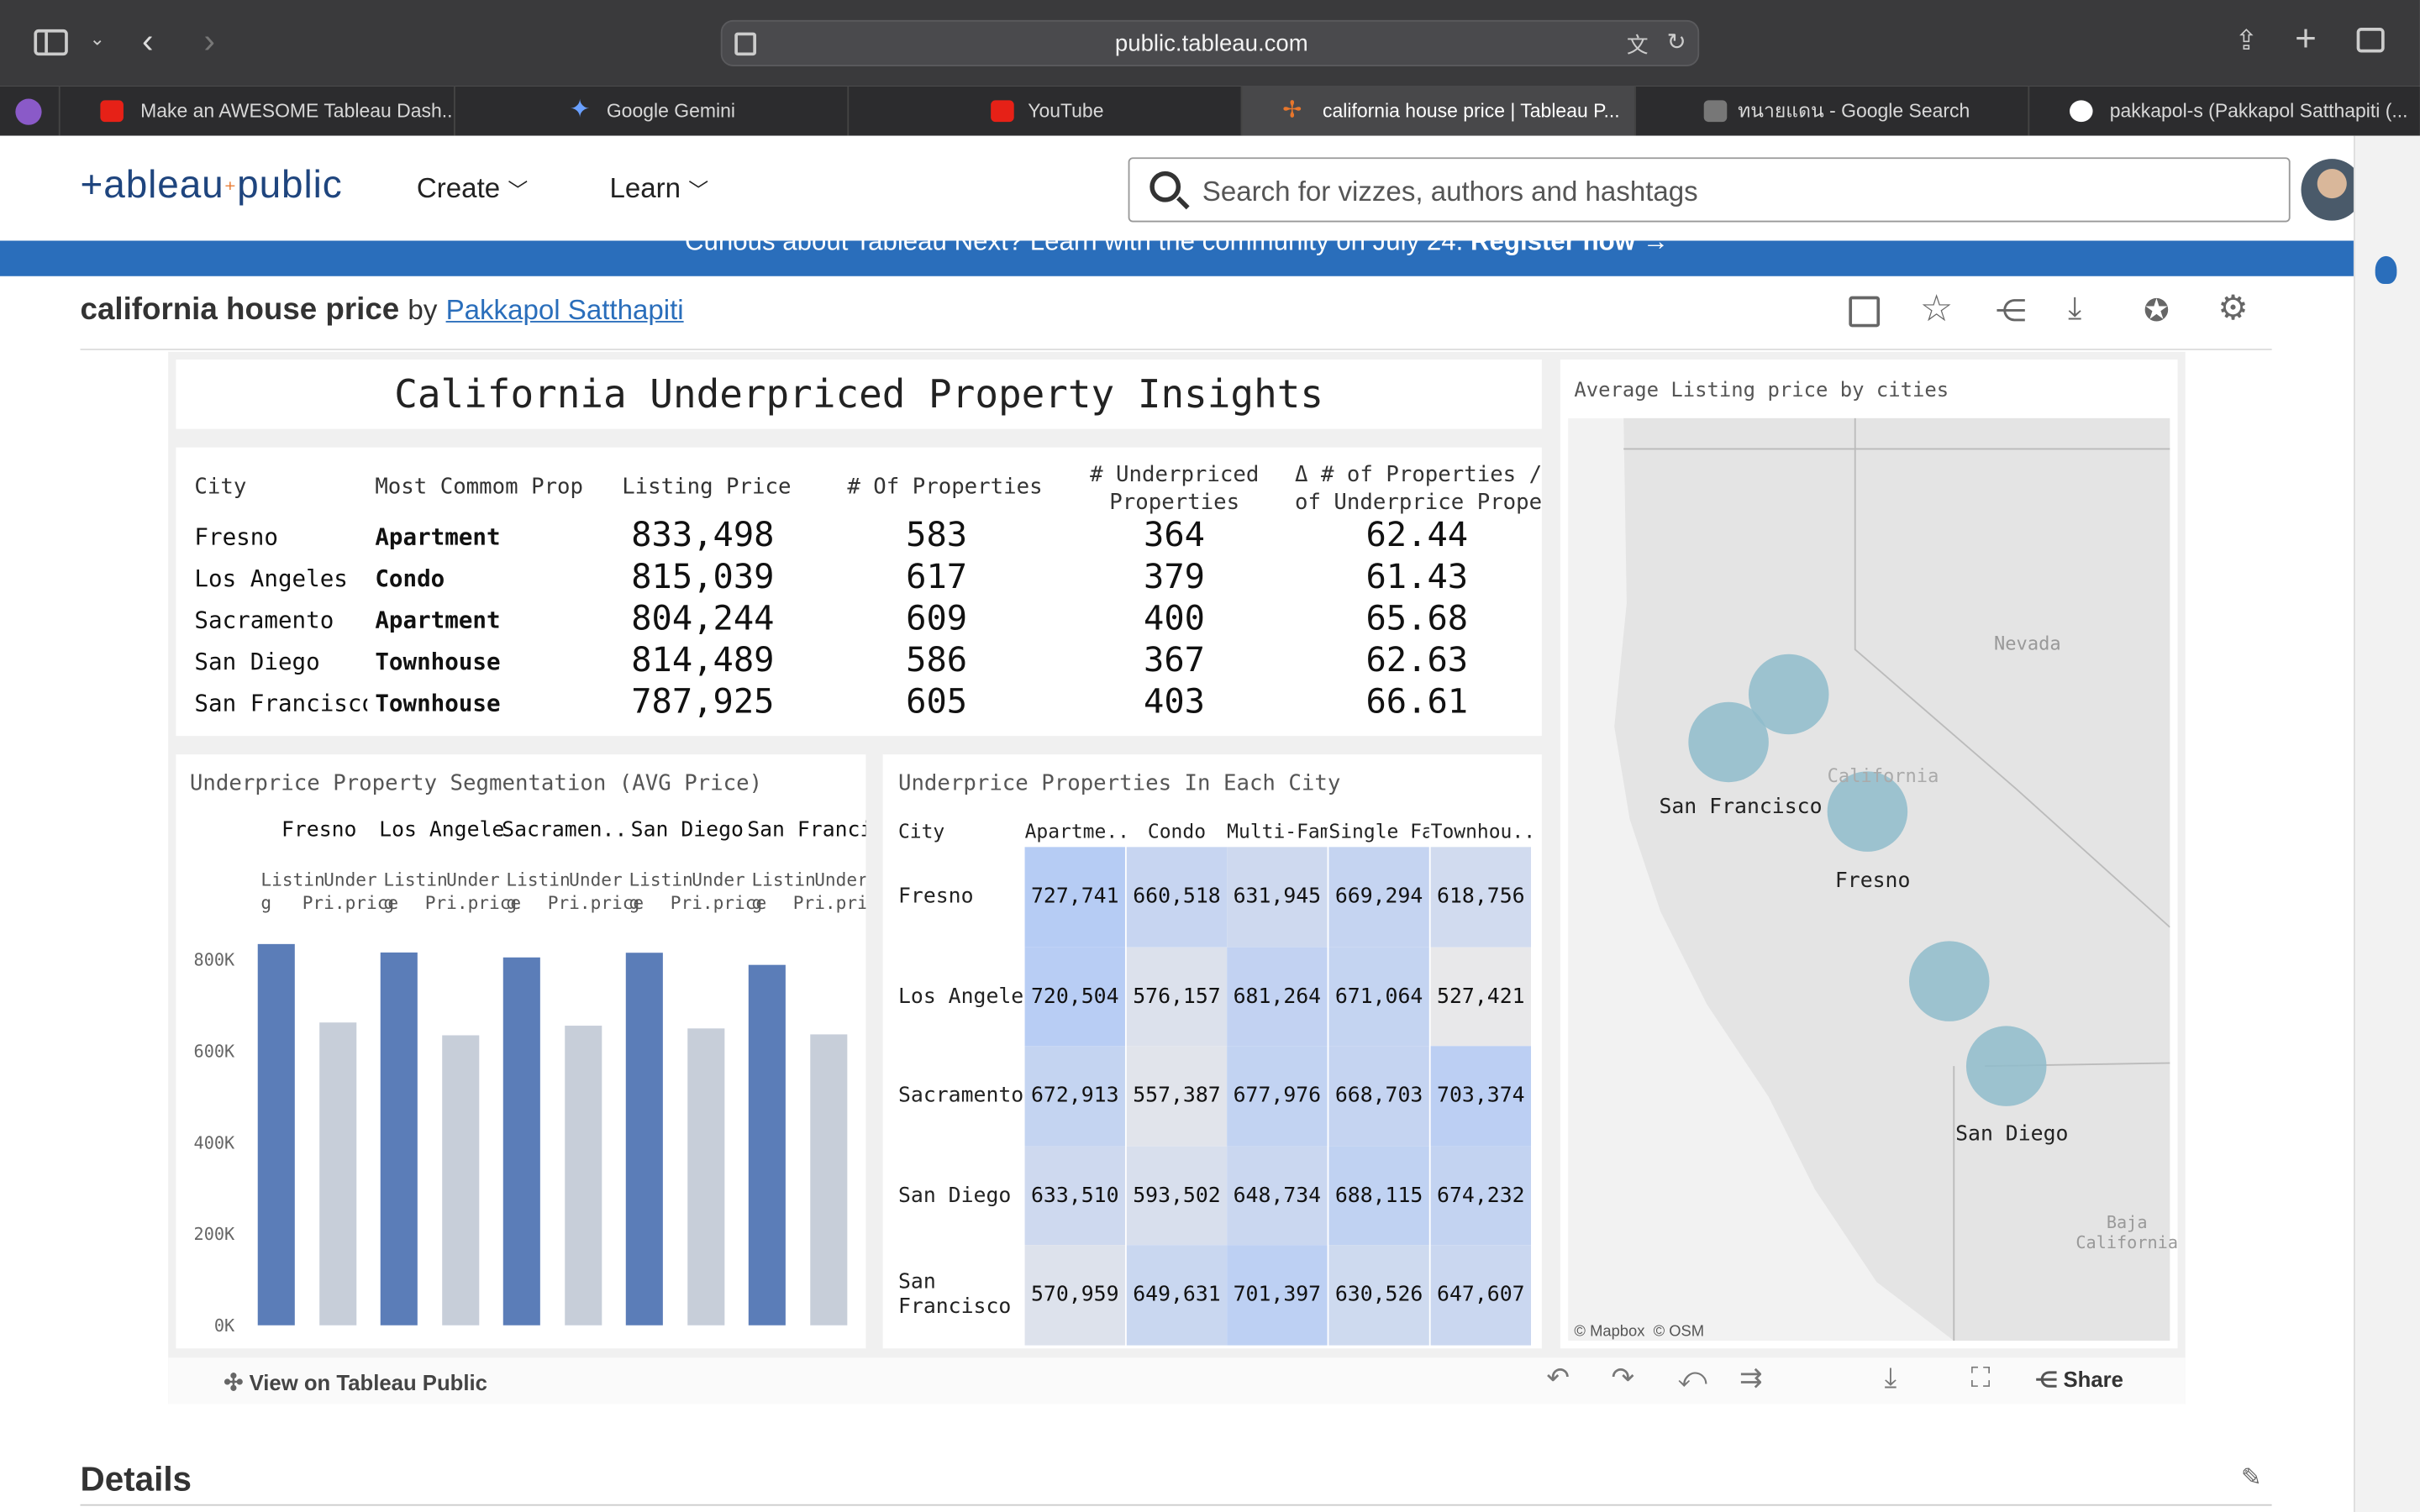  What do you see at coordinates (1481, 897) in the screenshot?
I see `heatmap-cell: 618,756` at bounding box center [1481, 897].